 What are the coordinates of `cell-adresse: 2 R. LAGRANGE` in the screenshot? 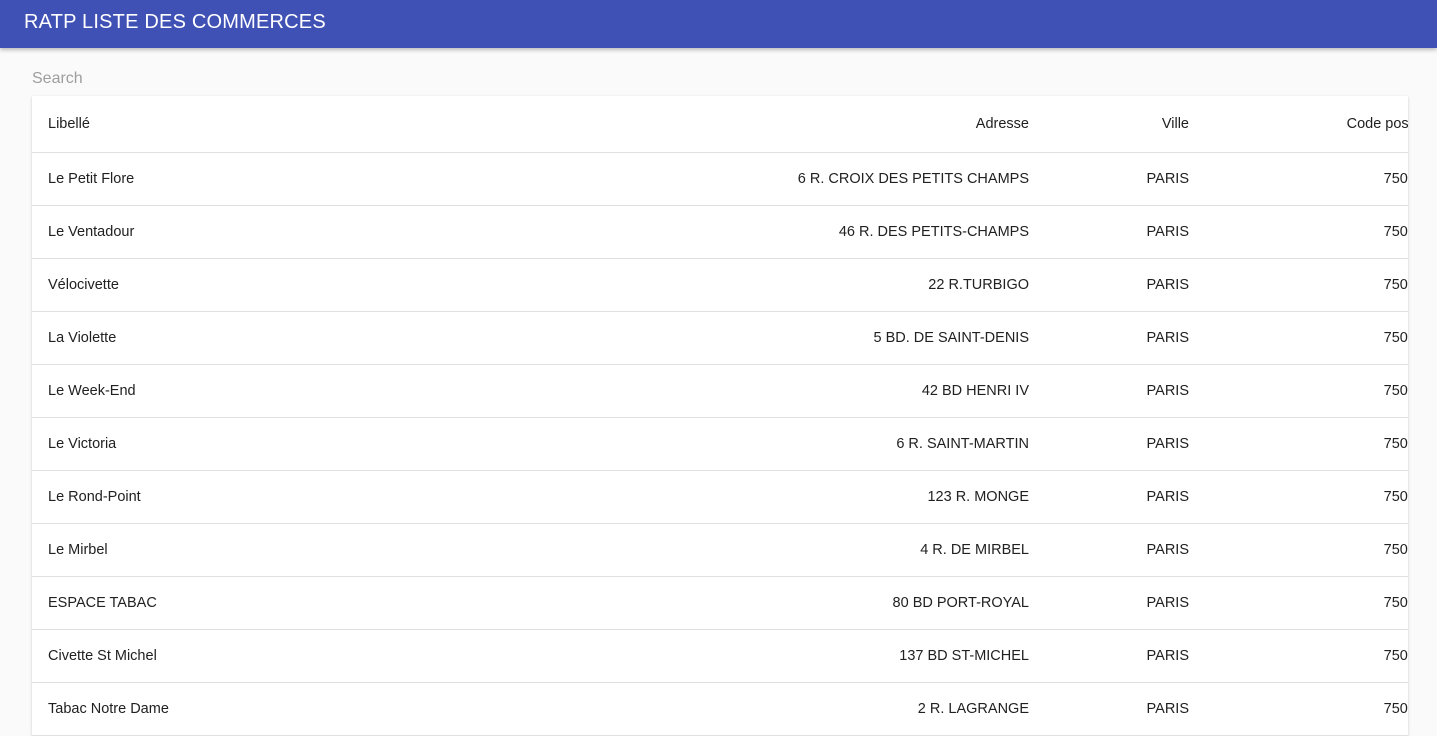 It's located at (829, 709).